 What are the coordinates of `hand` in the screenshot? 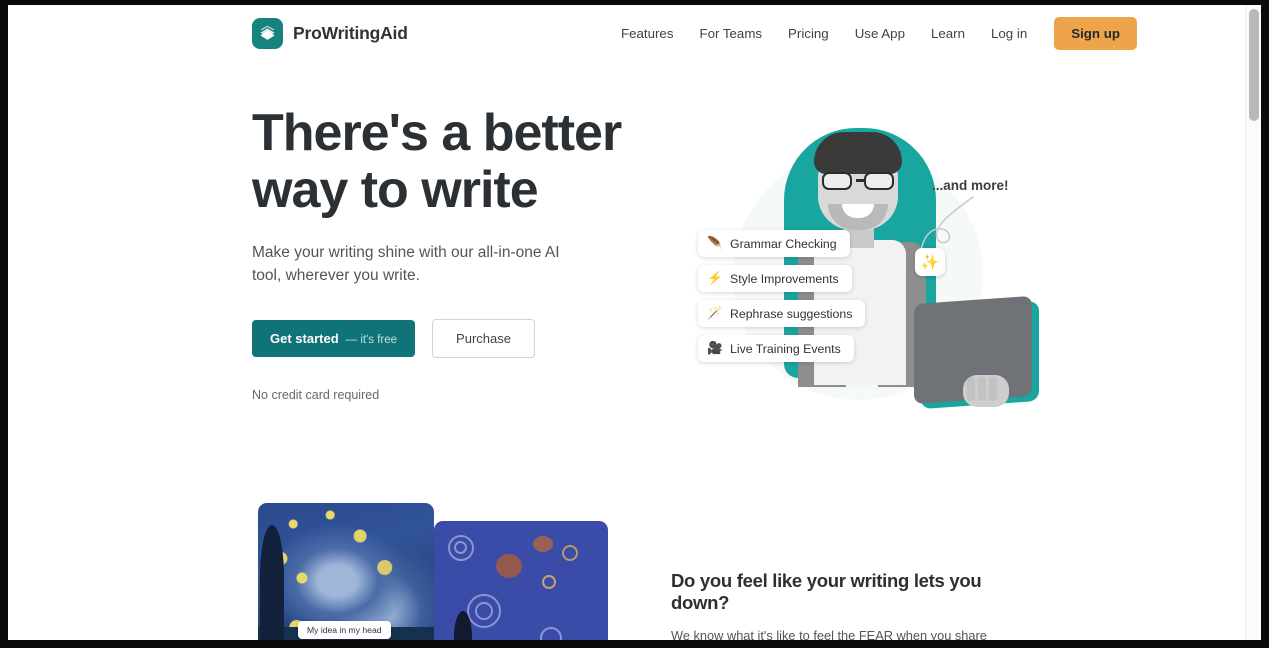 It's located at (986, 391).